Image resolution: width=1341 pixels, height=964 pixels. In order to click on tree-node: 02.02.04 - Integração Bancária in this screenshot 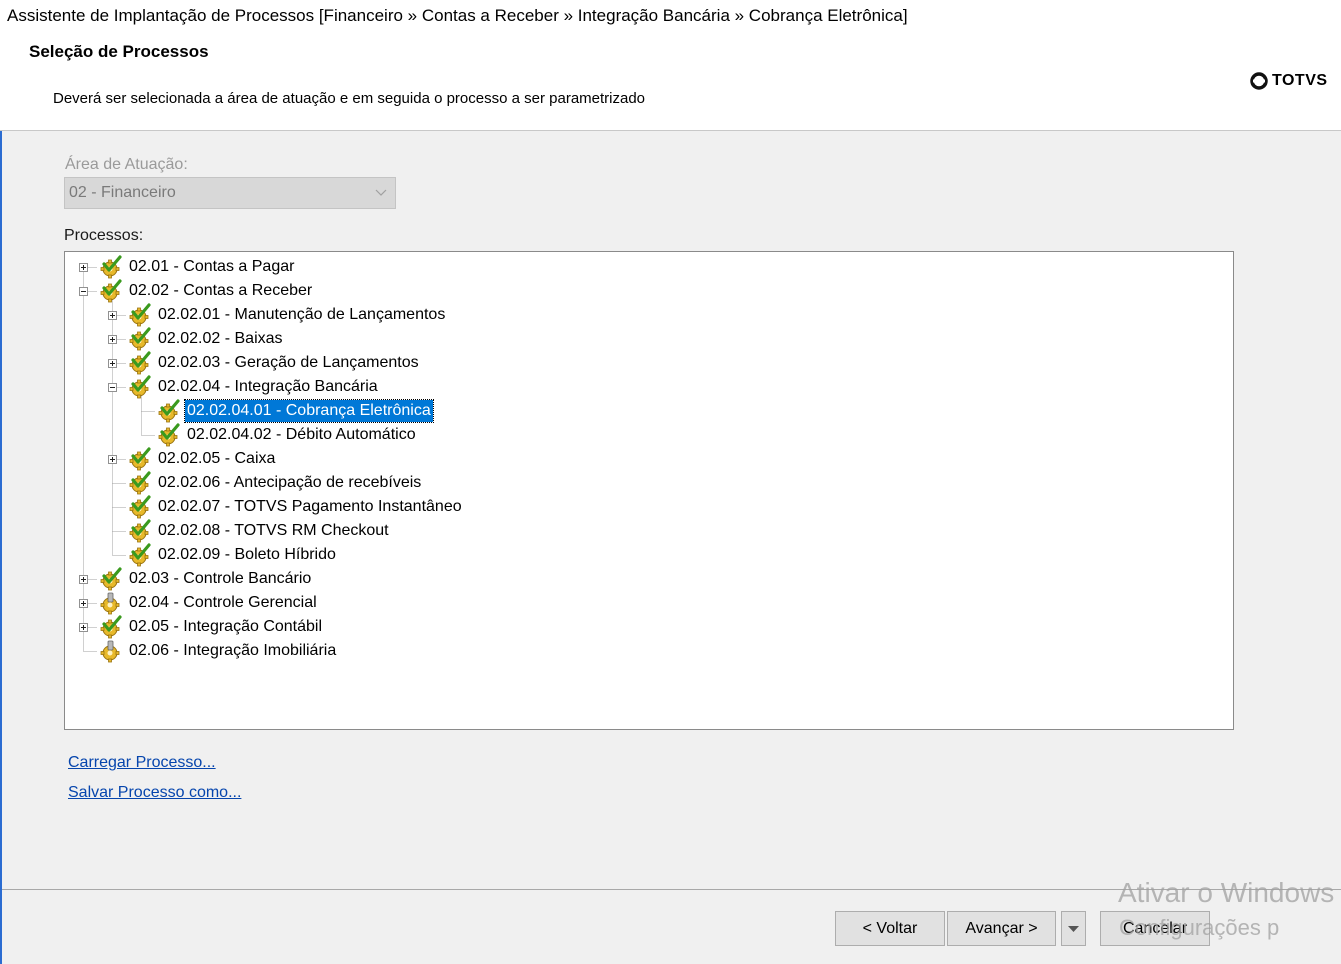, I will do `click(254, 387)`.